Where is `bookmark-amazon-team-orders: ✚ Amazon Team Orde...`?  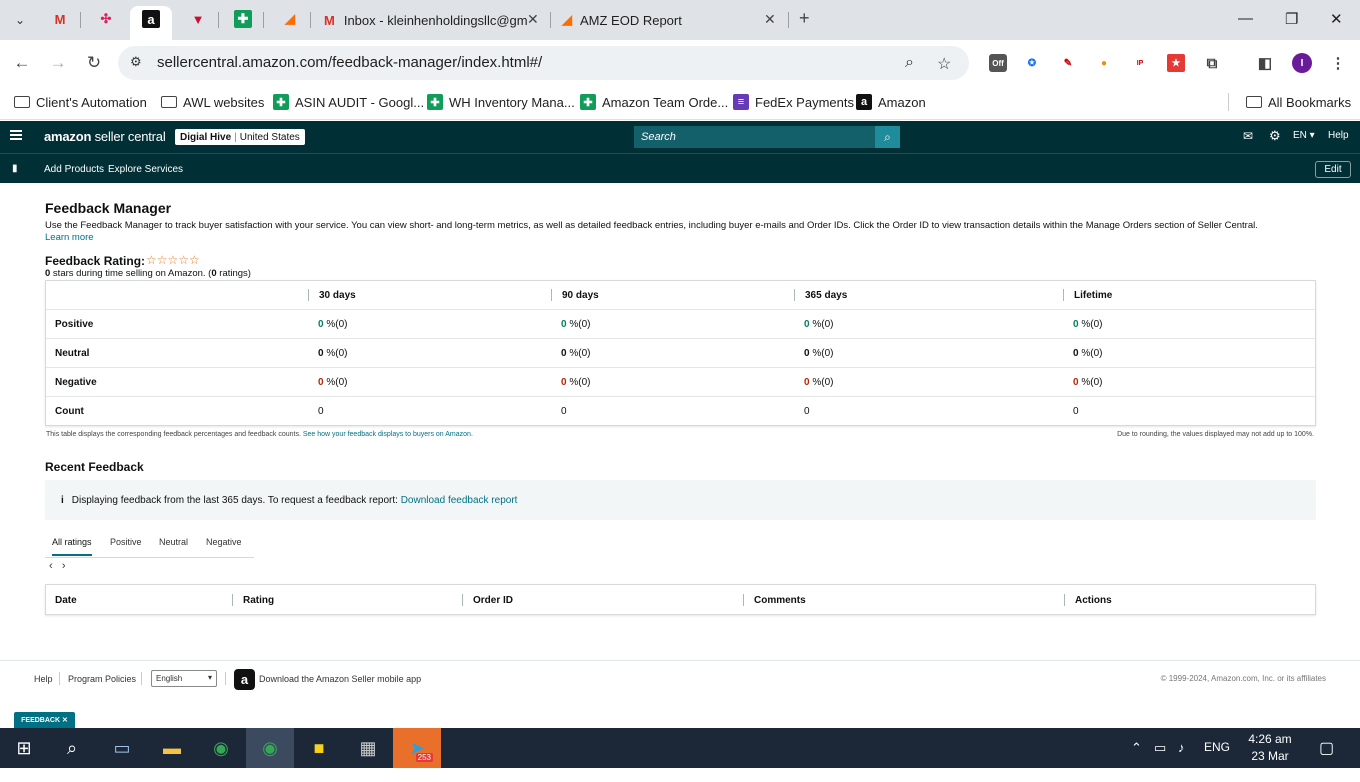
bookmark-amazon-team-orders: ✚ Amazon Team Orde... is located at coordinates (654, 102).